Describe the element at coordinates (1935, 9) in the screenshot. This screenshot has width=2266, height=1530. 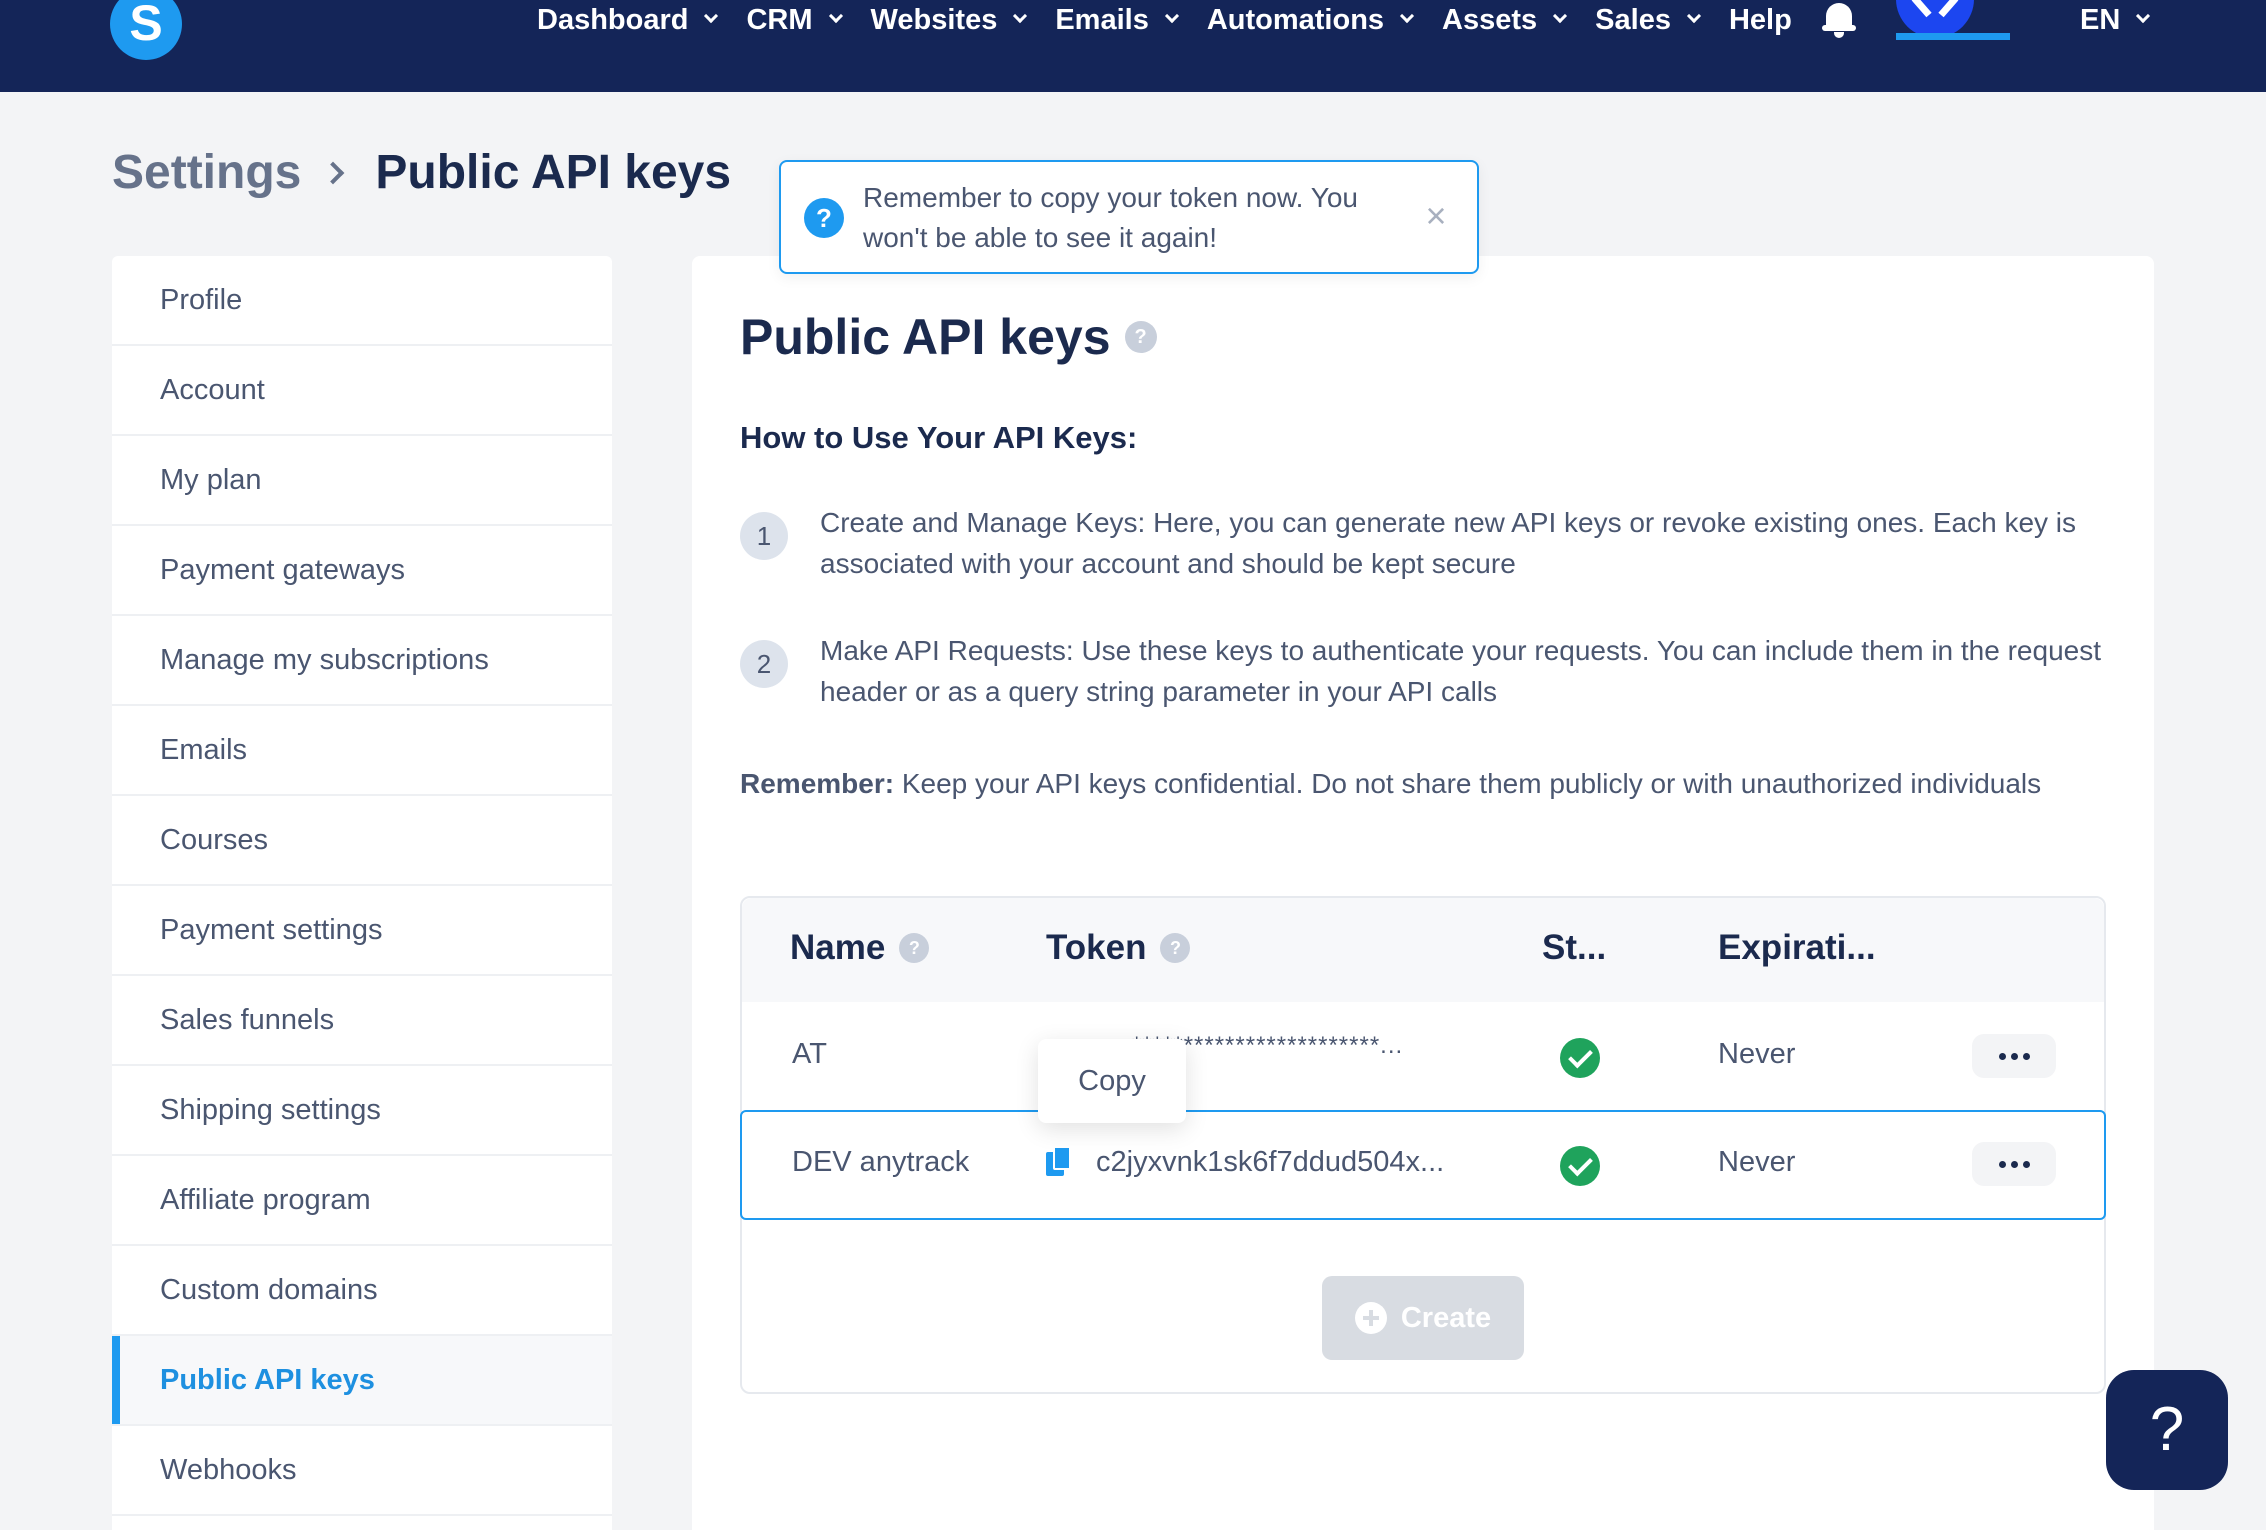
I see `brand-arrows-icon` at that location.